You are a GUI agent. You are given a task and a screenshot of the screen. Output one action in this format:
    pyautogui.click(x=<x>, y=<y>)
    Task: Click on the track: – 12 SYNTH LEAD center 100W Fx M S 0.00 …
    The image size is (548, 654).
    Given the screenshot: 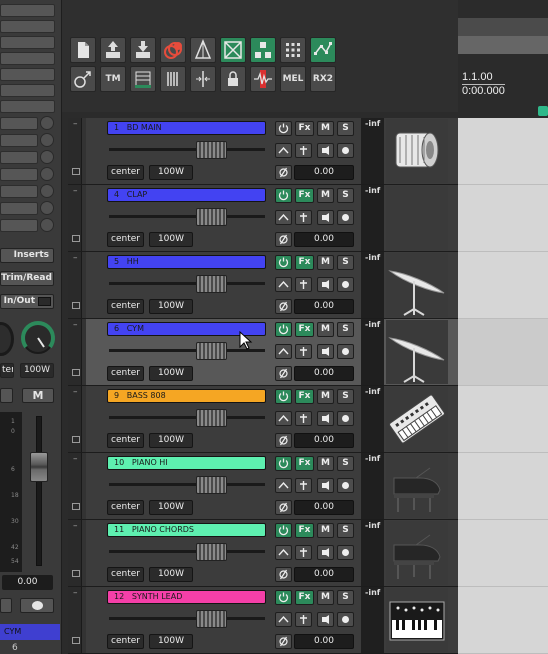 What is the action you would take?
    pyautogui.click(x=263, y=620)
    